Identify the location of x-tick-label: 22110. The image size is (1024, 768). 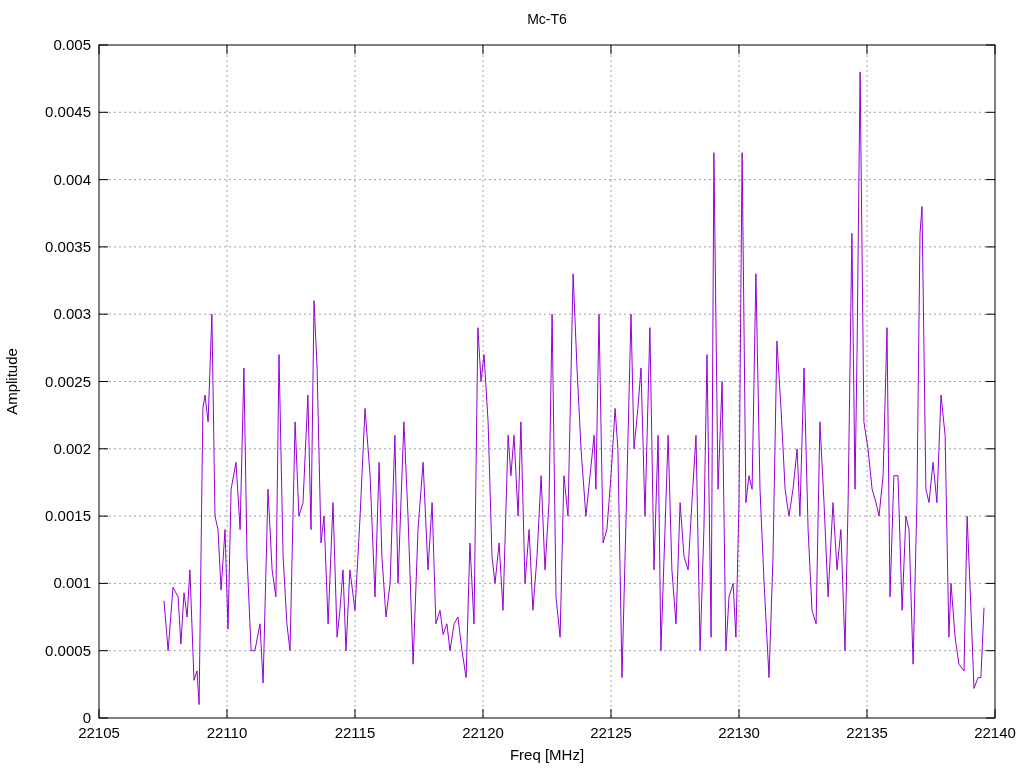
(227, 732).